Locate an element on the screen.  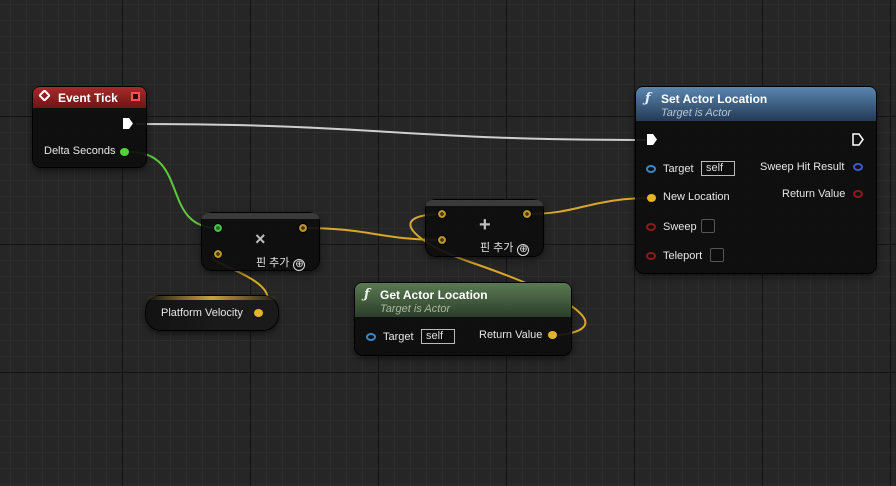
platform-velocity-label: Platform Velocity is located at coordinates (202, 313).